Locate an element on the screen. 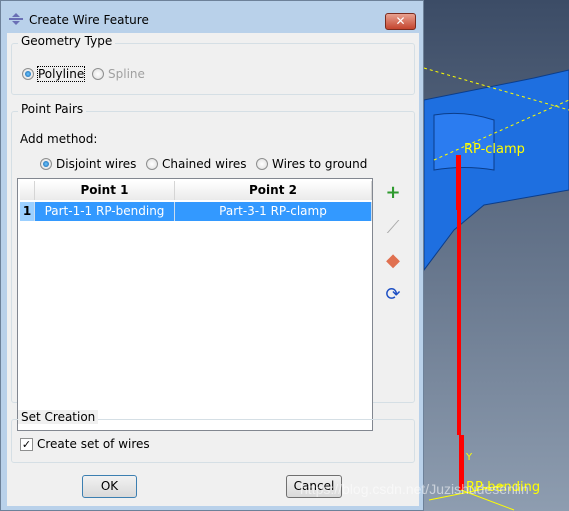 This screenshot has height=511, width=569. geometry-type-title: Geometry Type is located at coordinates (67, 41).